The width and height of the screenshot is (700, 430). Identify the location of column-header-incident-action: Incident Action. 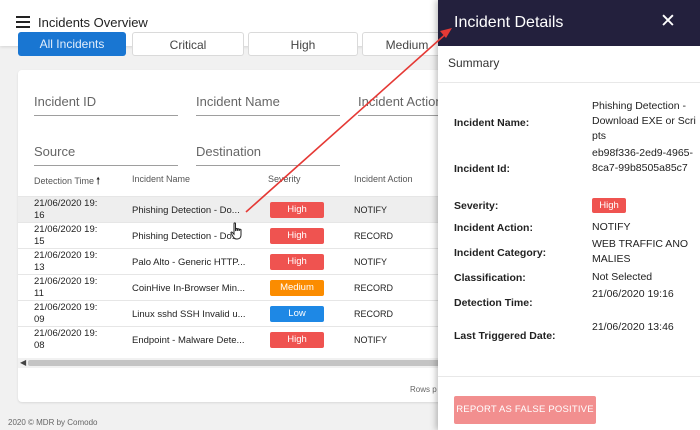
(383, 179).